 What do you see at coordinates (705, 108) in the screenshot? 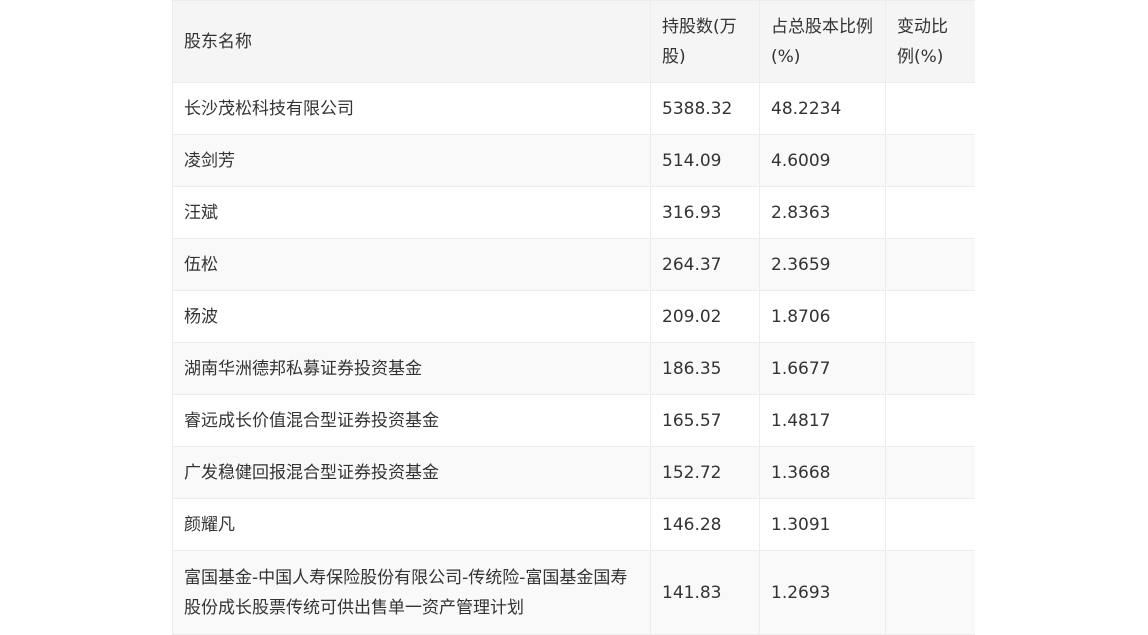
I see `cell-shares-held: 5388.32` at bounding box center [705, 108].